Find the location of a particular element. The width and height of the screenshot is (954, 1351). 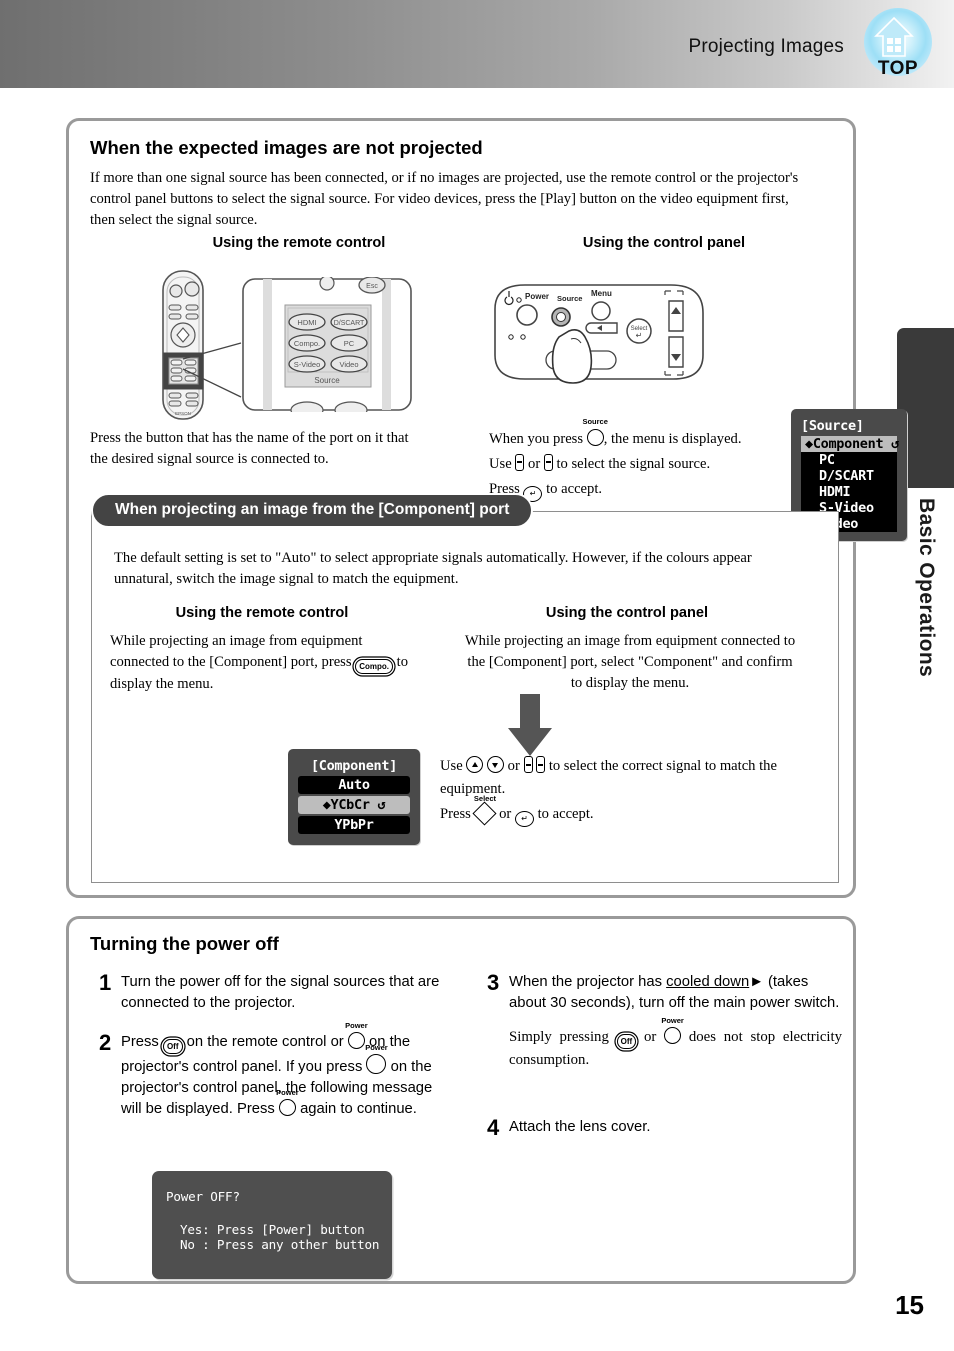

step-2-text-6: again to continue. is located at coordinates (358, 1109).